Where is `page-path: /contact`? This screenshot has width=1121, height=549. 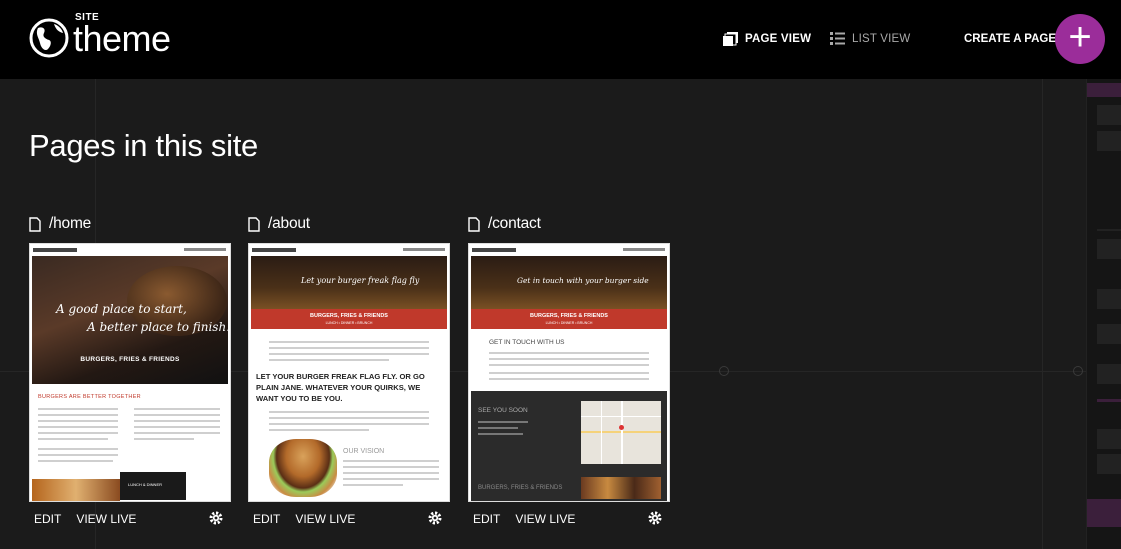
page-path: /contact is located at coordinates (514, 224).